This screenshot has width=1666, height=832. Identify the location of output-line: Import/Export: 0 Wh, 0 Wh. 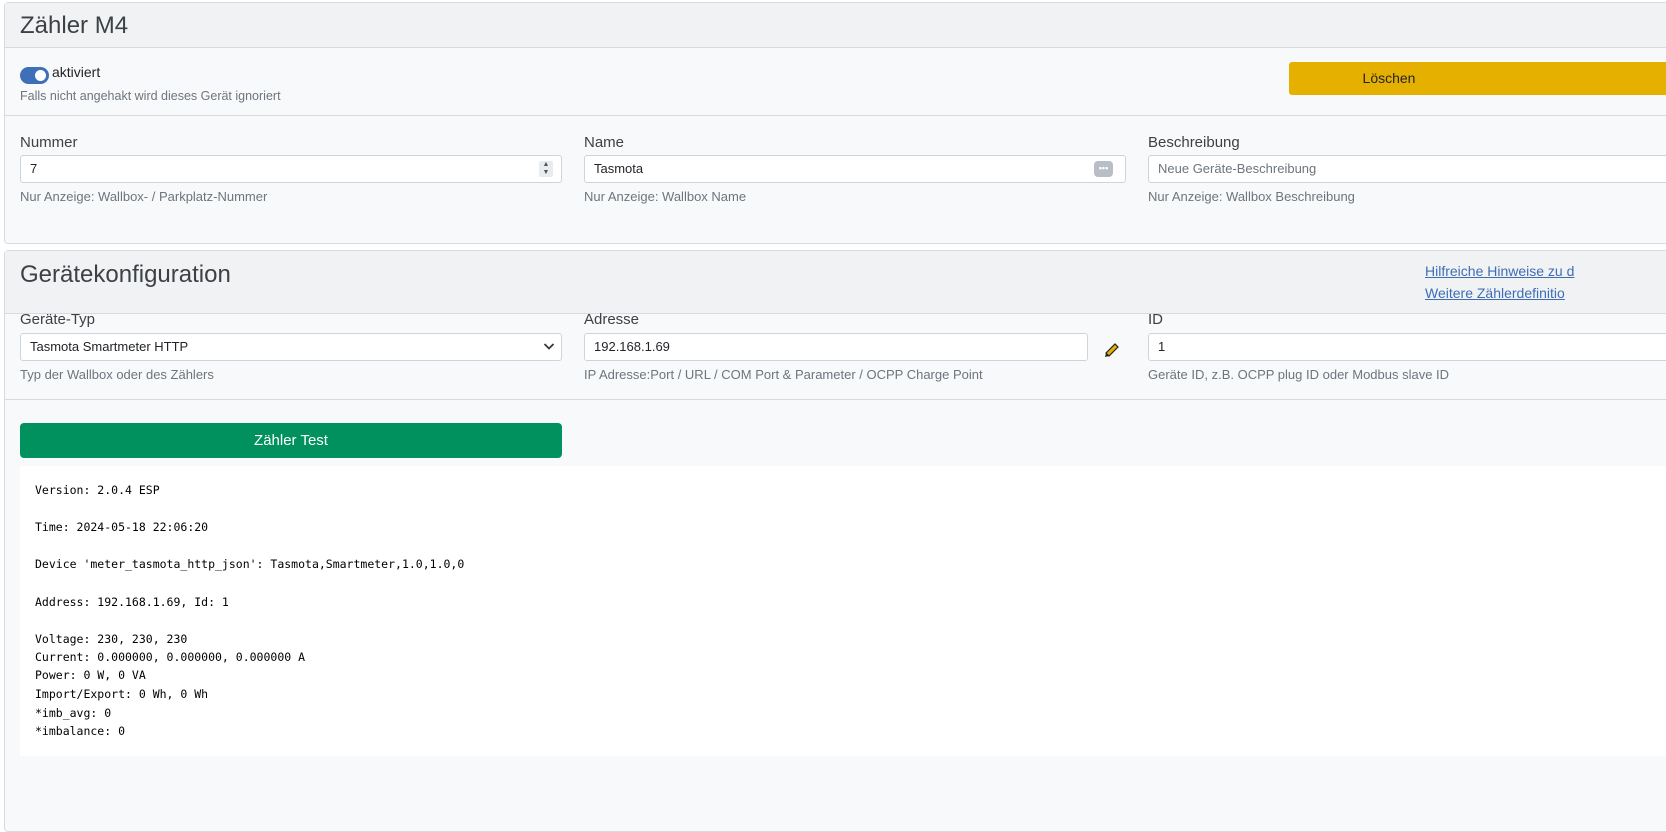
(122, 694).